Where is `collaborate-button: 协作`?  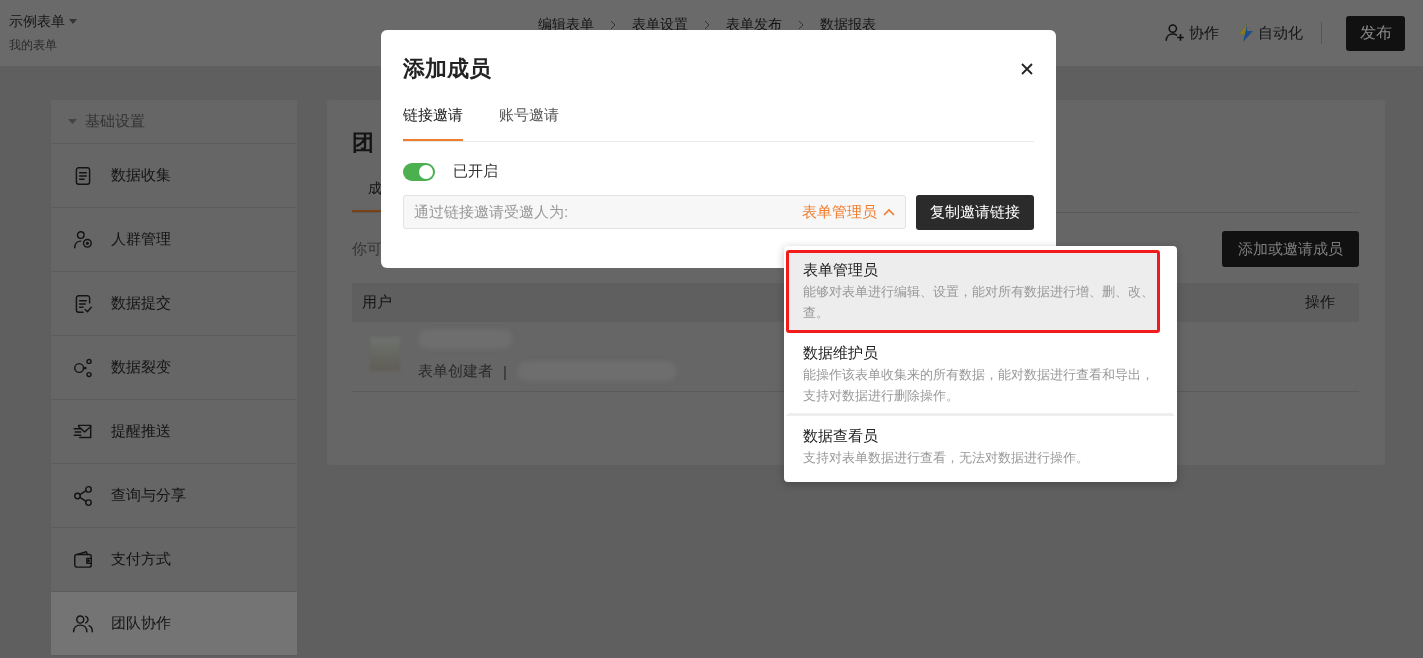
collaborate-button: 协作 is located at coordinates (1191, 33).